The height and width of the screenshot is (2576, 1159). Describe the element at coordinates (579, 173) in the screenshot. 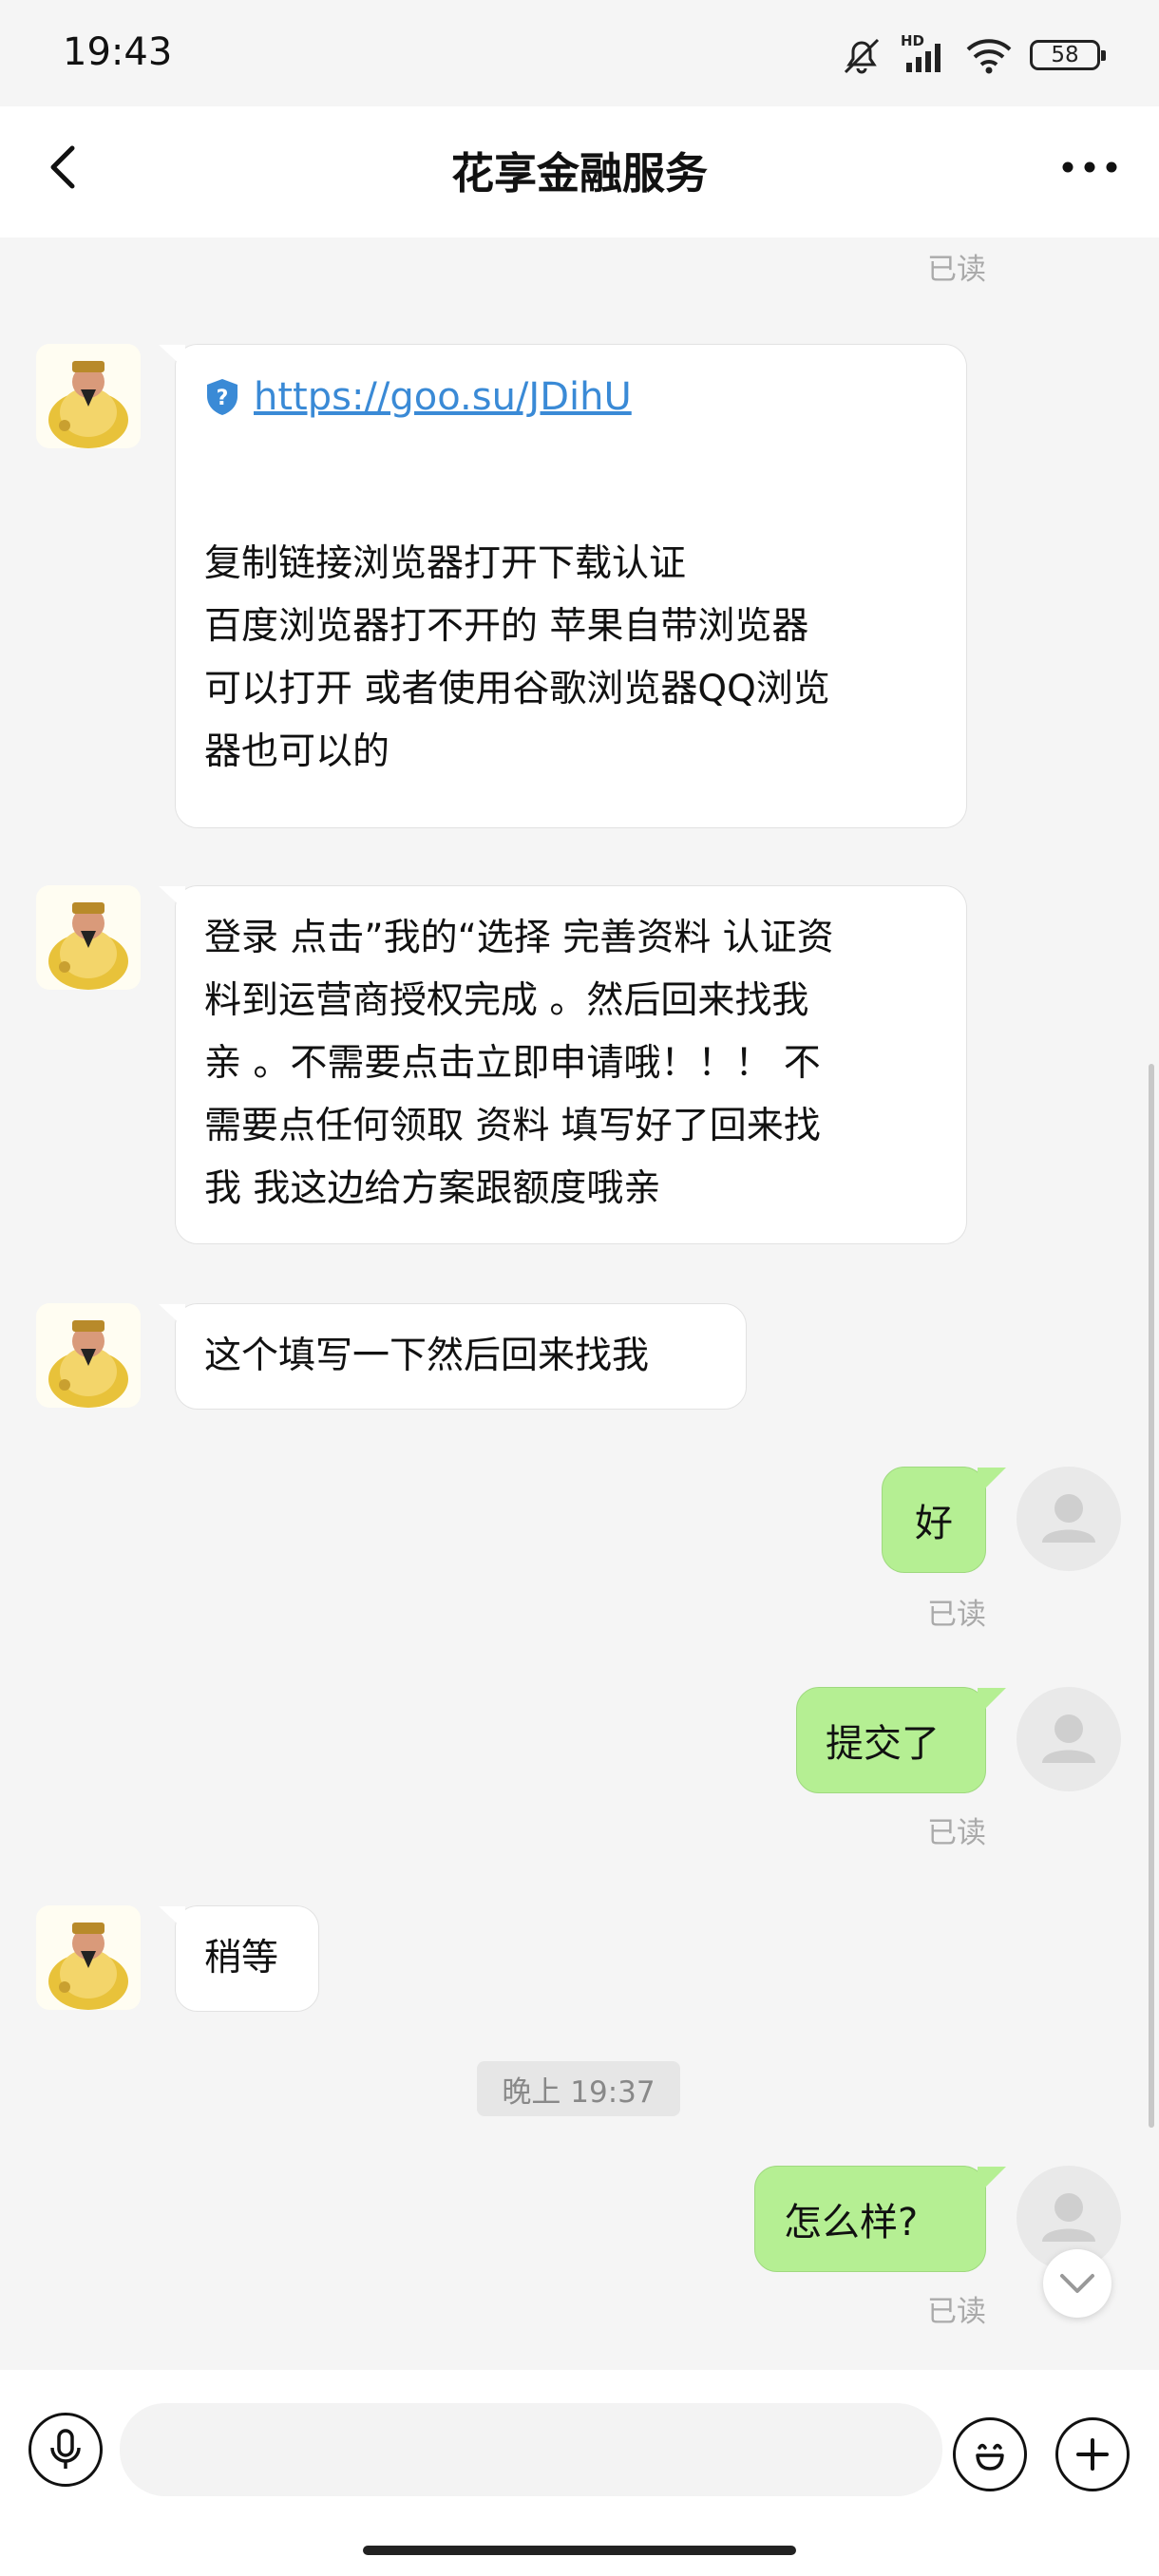

I see `chat-title: 花享金融服务` at that location.